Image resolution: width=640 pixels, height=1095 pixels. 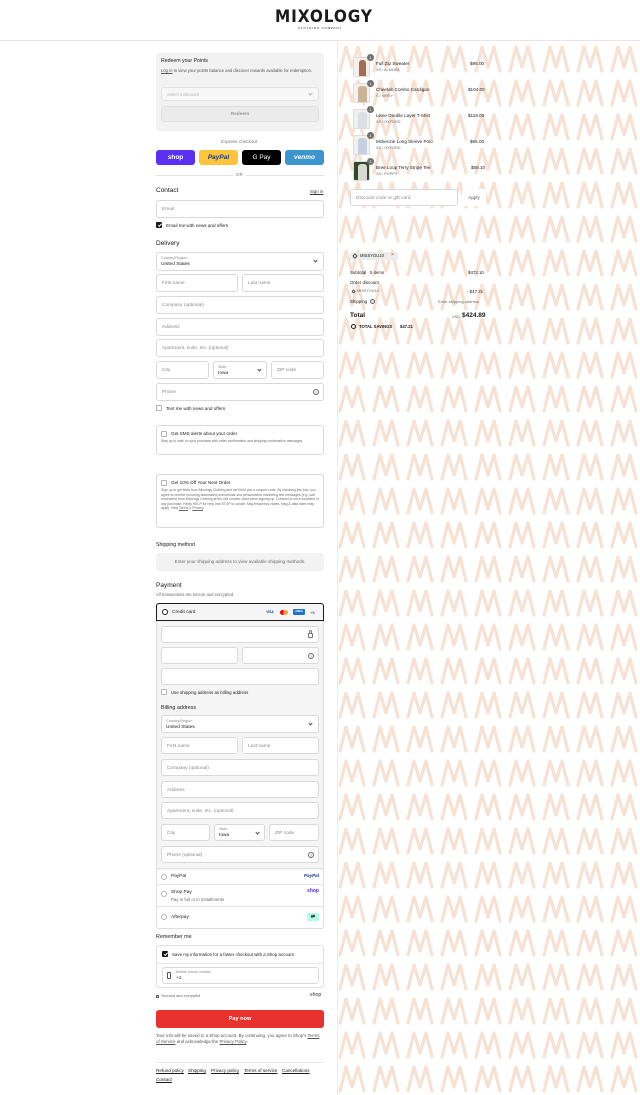 What do you see at coordinates (240, 94) in the screenshot?
I see `discount-select: Select a discount` at bounding box center [240, 94].